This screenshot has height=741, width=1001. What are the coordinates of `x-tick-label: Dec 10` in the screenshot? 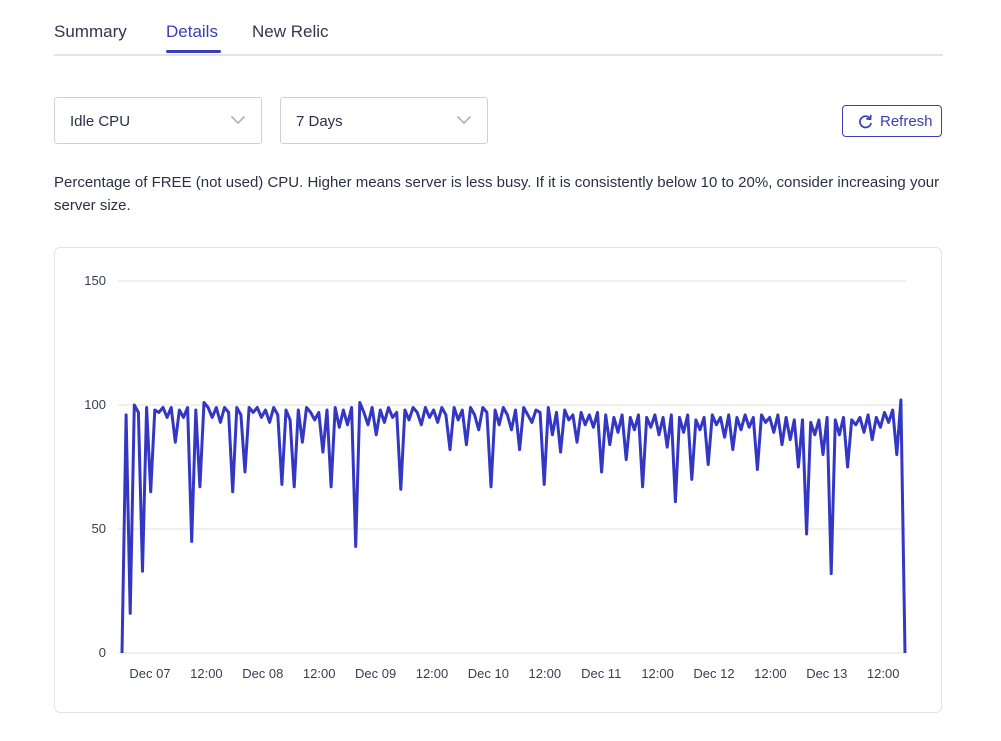 It's located at (488, 673).